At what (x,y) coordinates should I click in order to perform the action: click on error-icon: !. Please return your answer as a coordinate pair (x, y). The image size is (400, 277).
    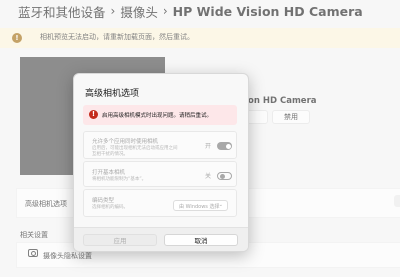
    Looking at the image, I should click on (93, 114).